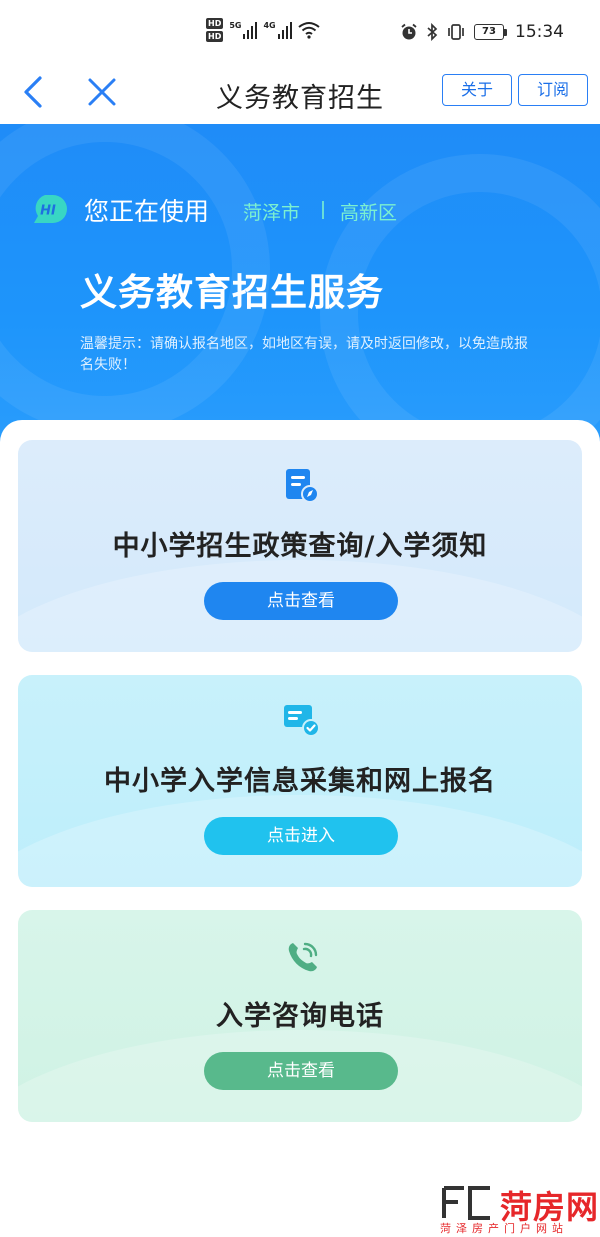 The height and width of the screenshot is (1237, 600). Describe the element at coordinates (300, 94) in the screenshot. I see `nav-bar: 义务教育招生 关于 订阅` at that location.